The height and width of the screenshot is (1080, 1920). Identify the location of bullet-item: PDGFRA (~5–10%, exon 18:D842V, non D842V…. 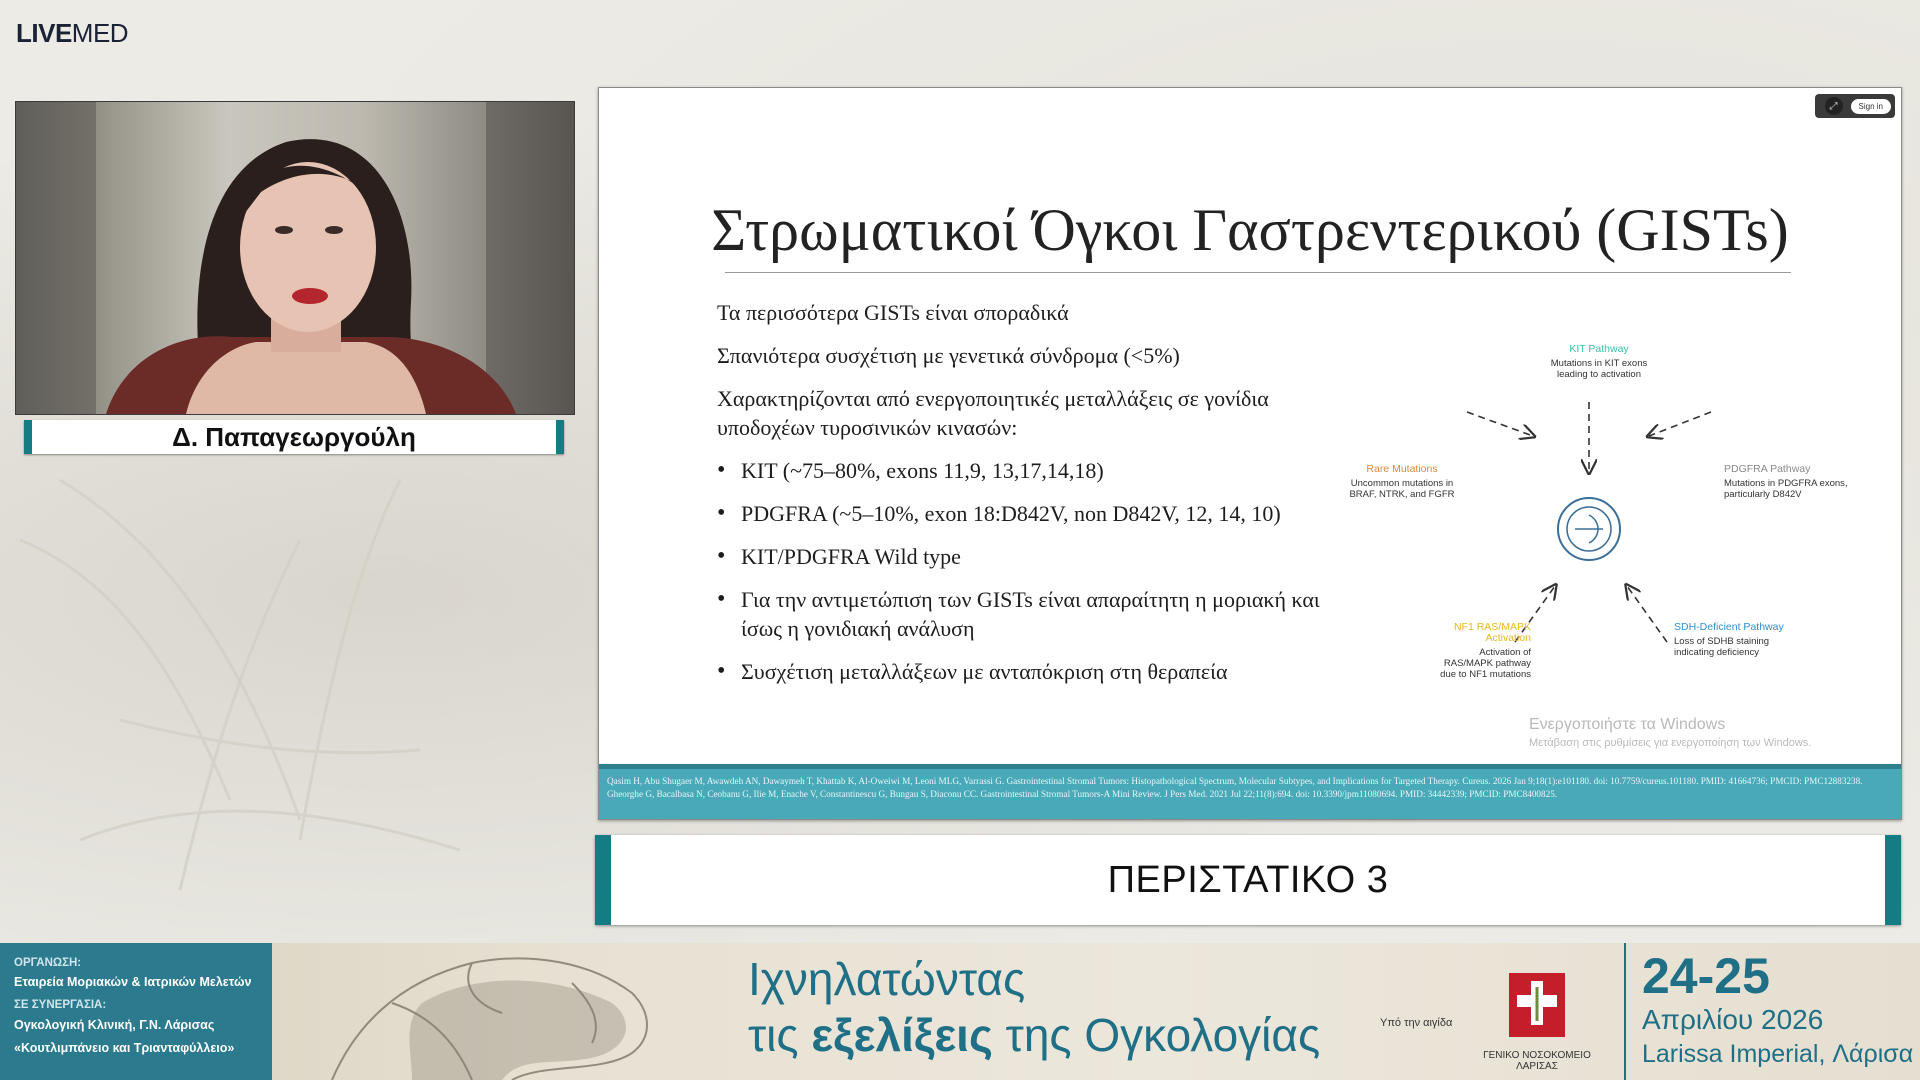
(1027, 513).